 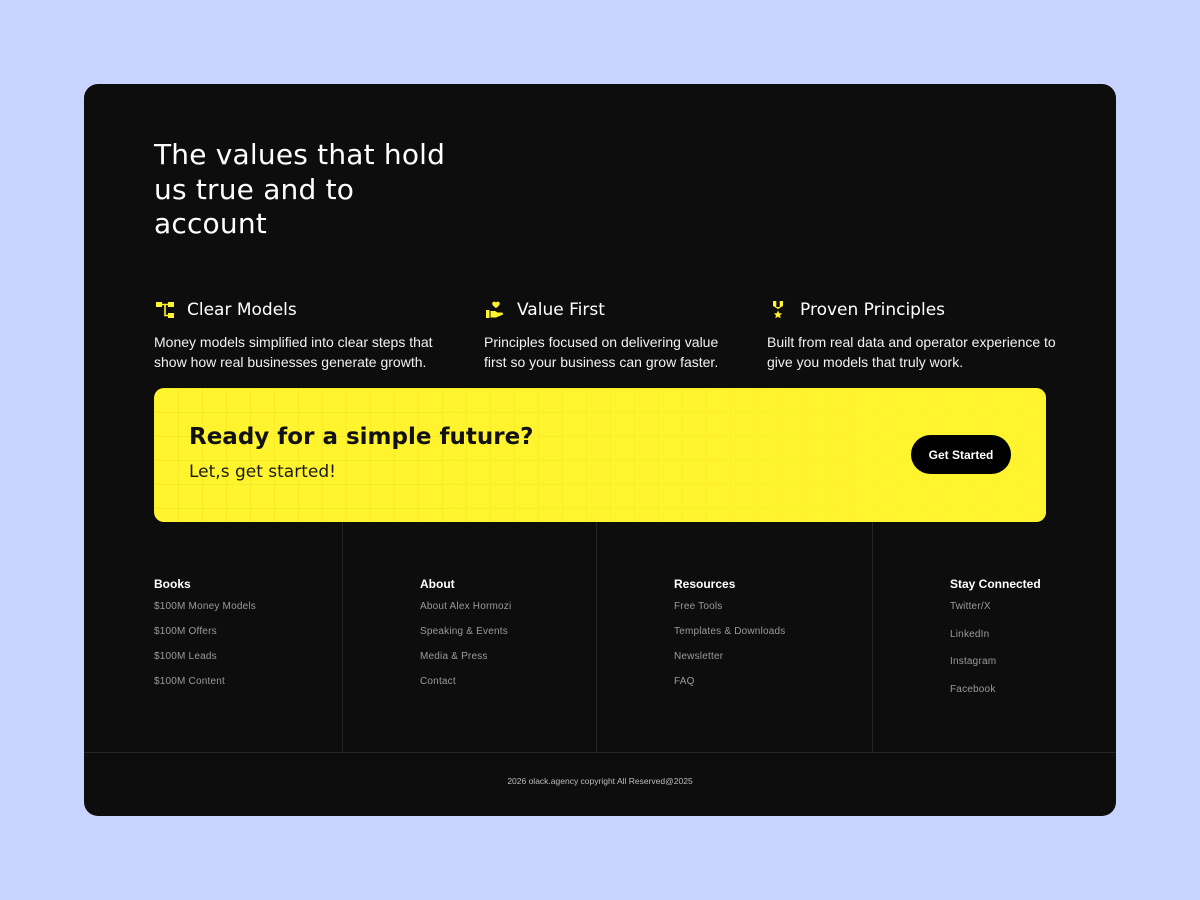 I want to click on get-started-button: Get Started, so click(x=961, y=454).